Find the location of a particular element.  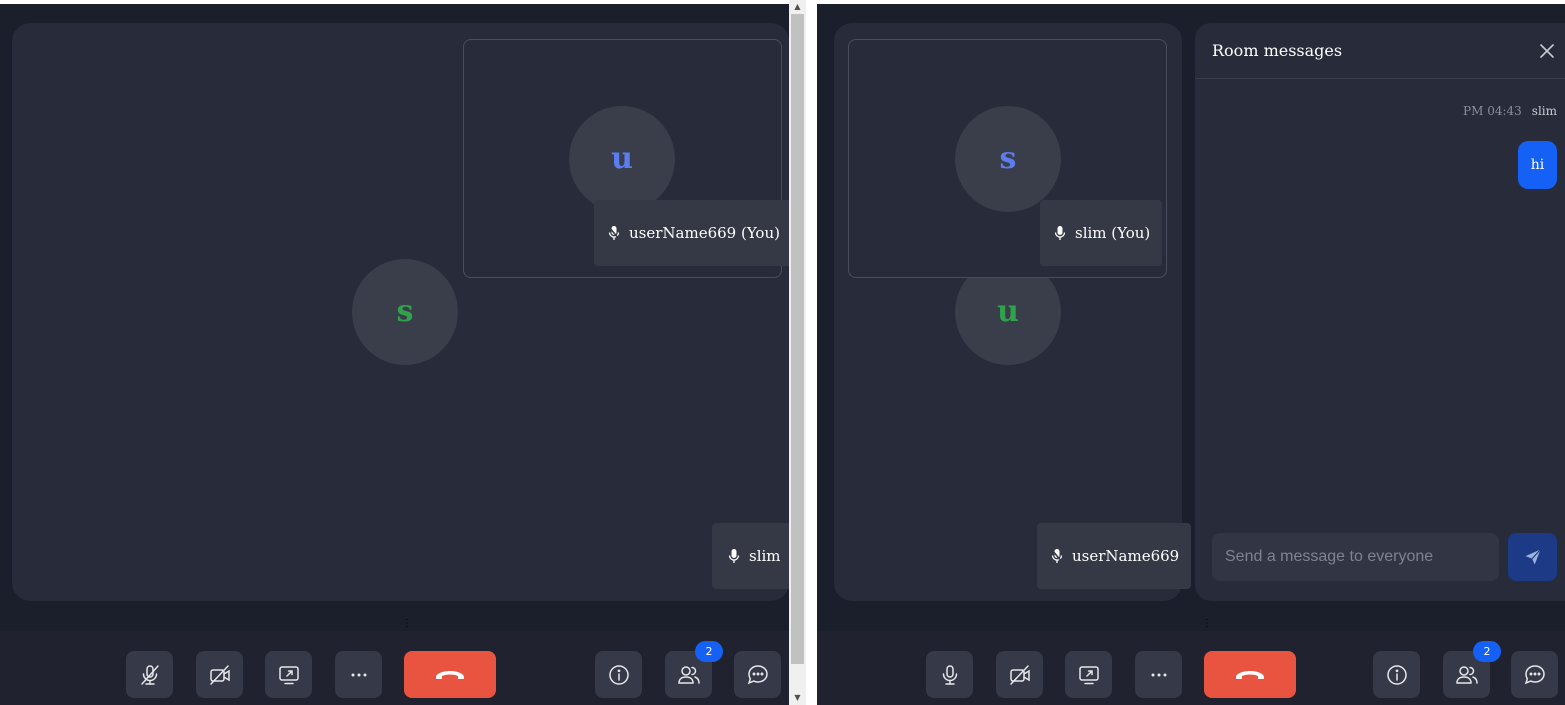

chat-header: Room messages is located at coordinates (1380, 51).